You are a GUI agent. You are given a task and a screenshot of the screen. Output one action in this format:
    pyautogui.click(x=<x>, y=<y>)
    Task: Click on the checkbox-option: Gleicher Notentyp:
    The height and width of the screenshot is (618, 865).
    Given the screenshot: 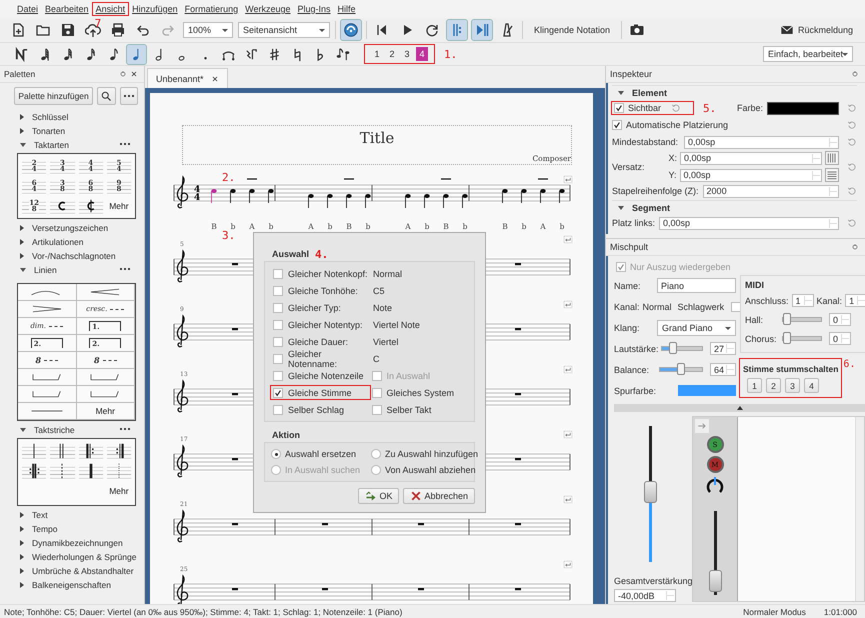 What is the action you would take?
    pyautogui.click(x=321, y=324)
    